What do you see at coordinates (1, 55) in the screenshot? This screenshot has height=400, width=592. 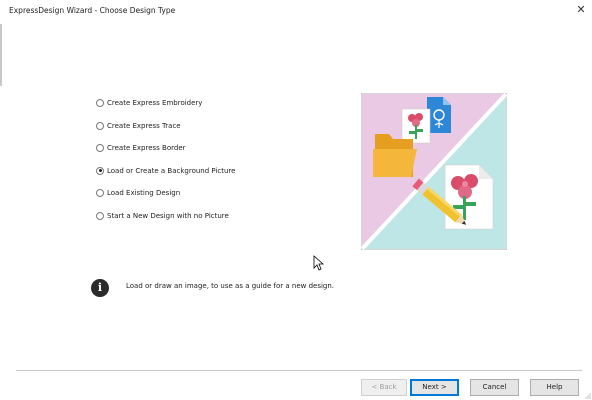 I see `window-edge` at bounding box center [1, 55].